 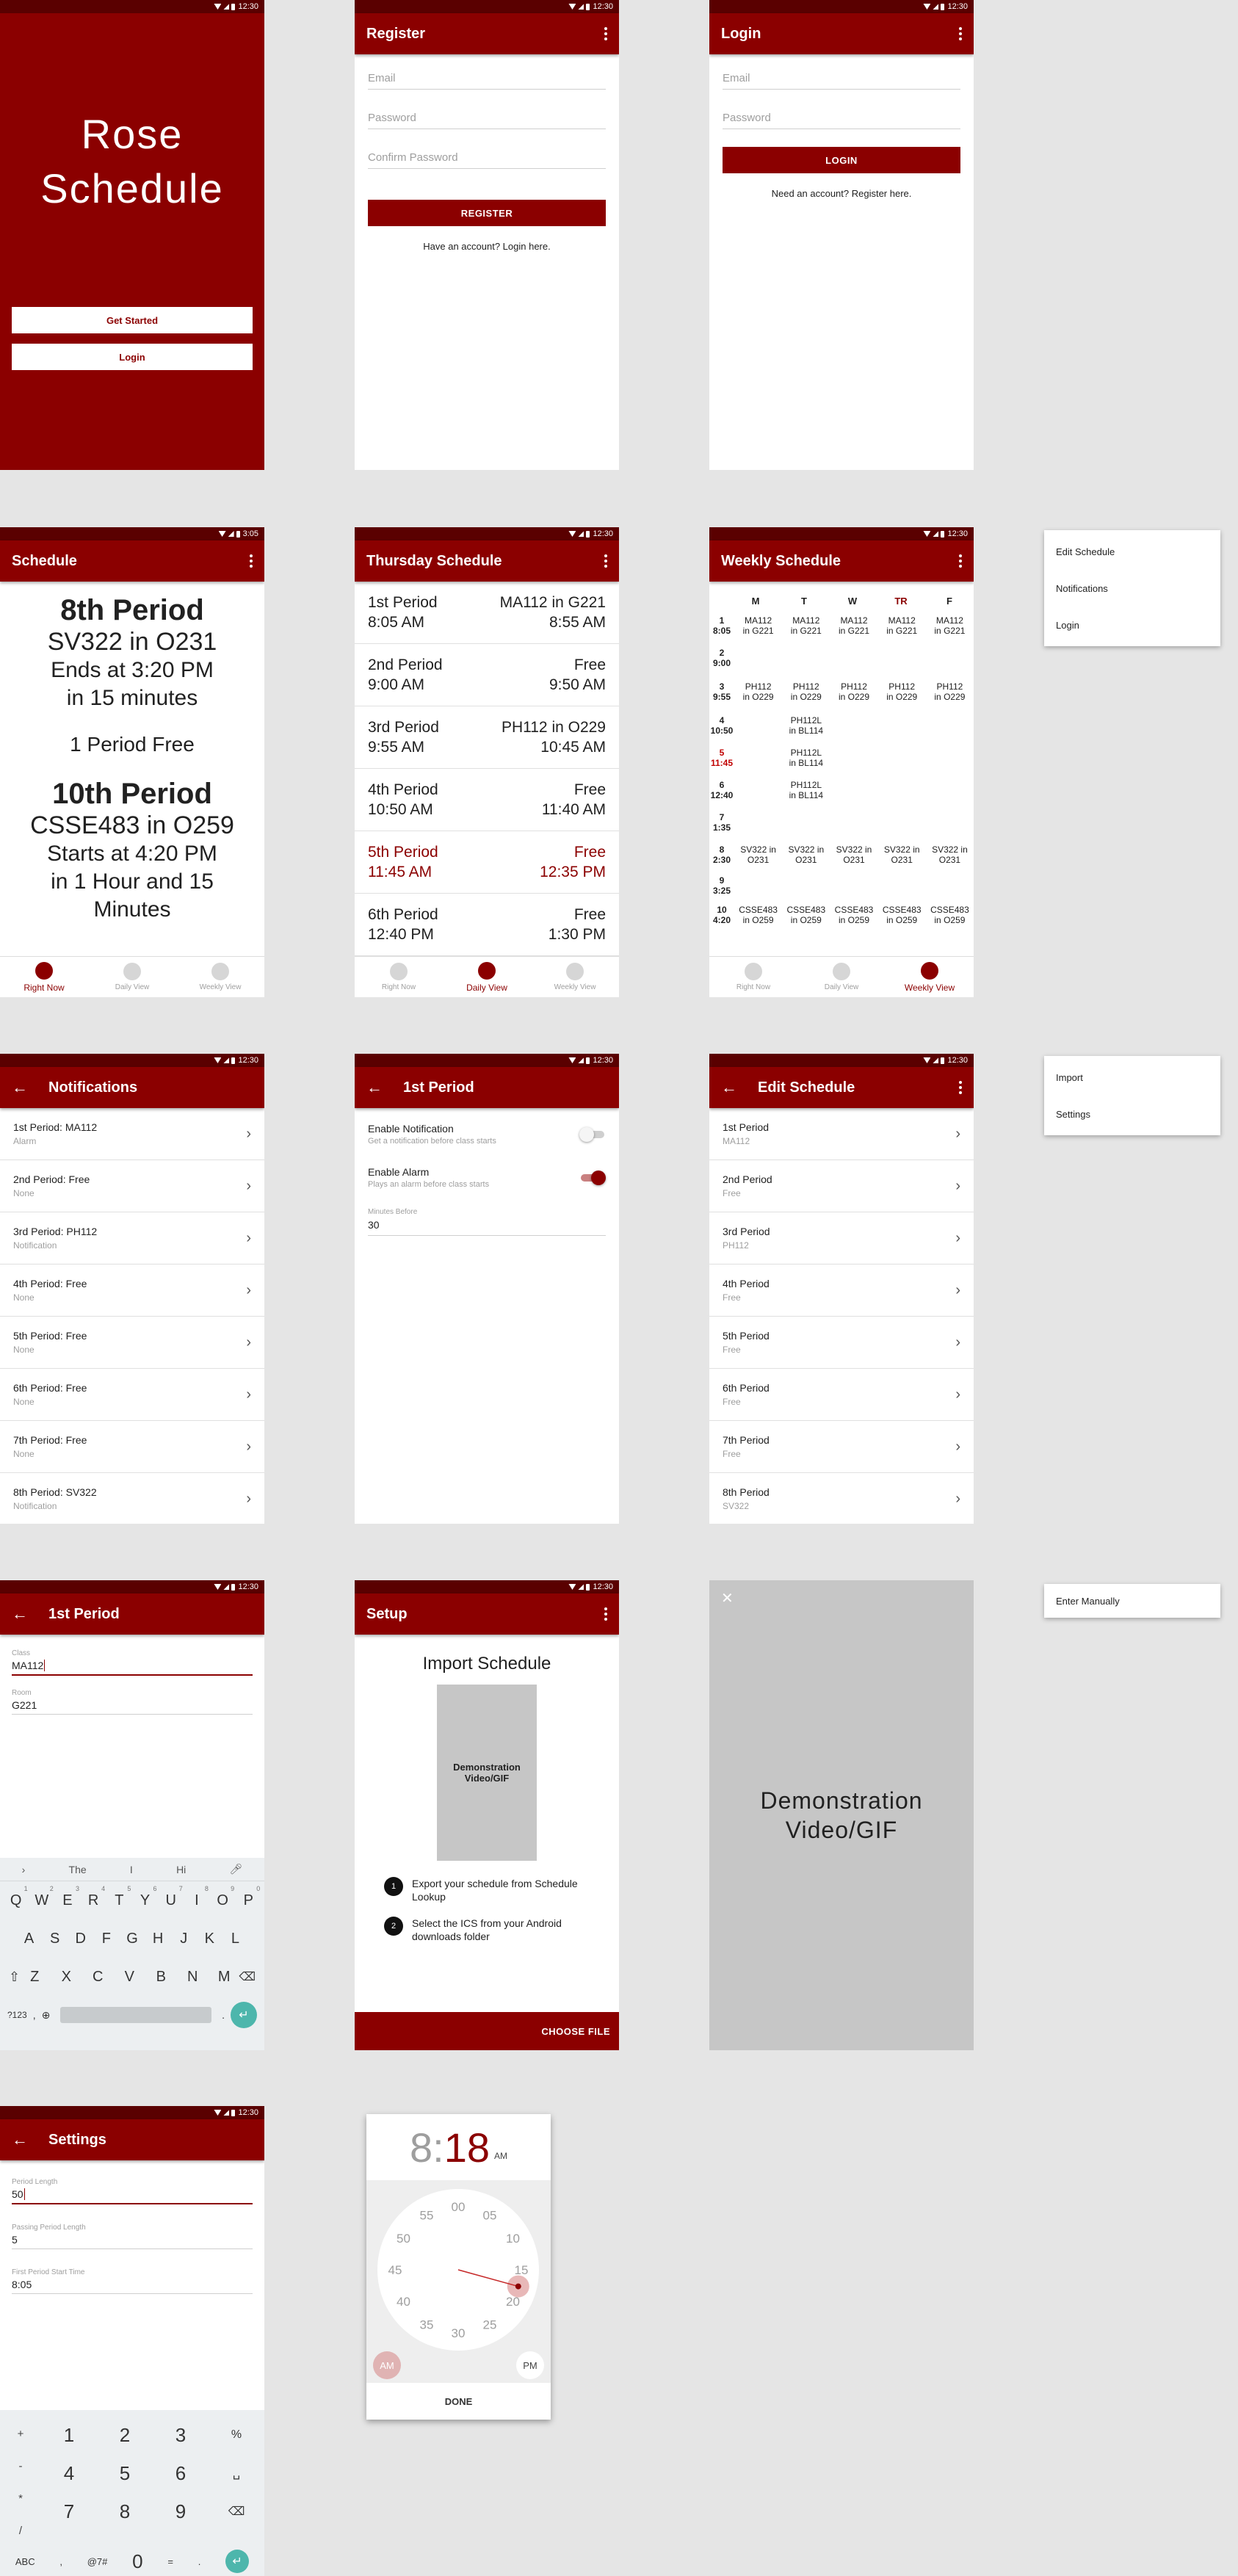 I want to click on key: A, so click(x=29, y=1939).